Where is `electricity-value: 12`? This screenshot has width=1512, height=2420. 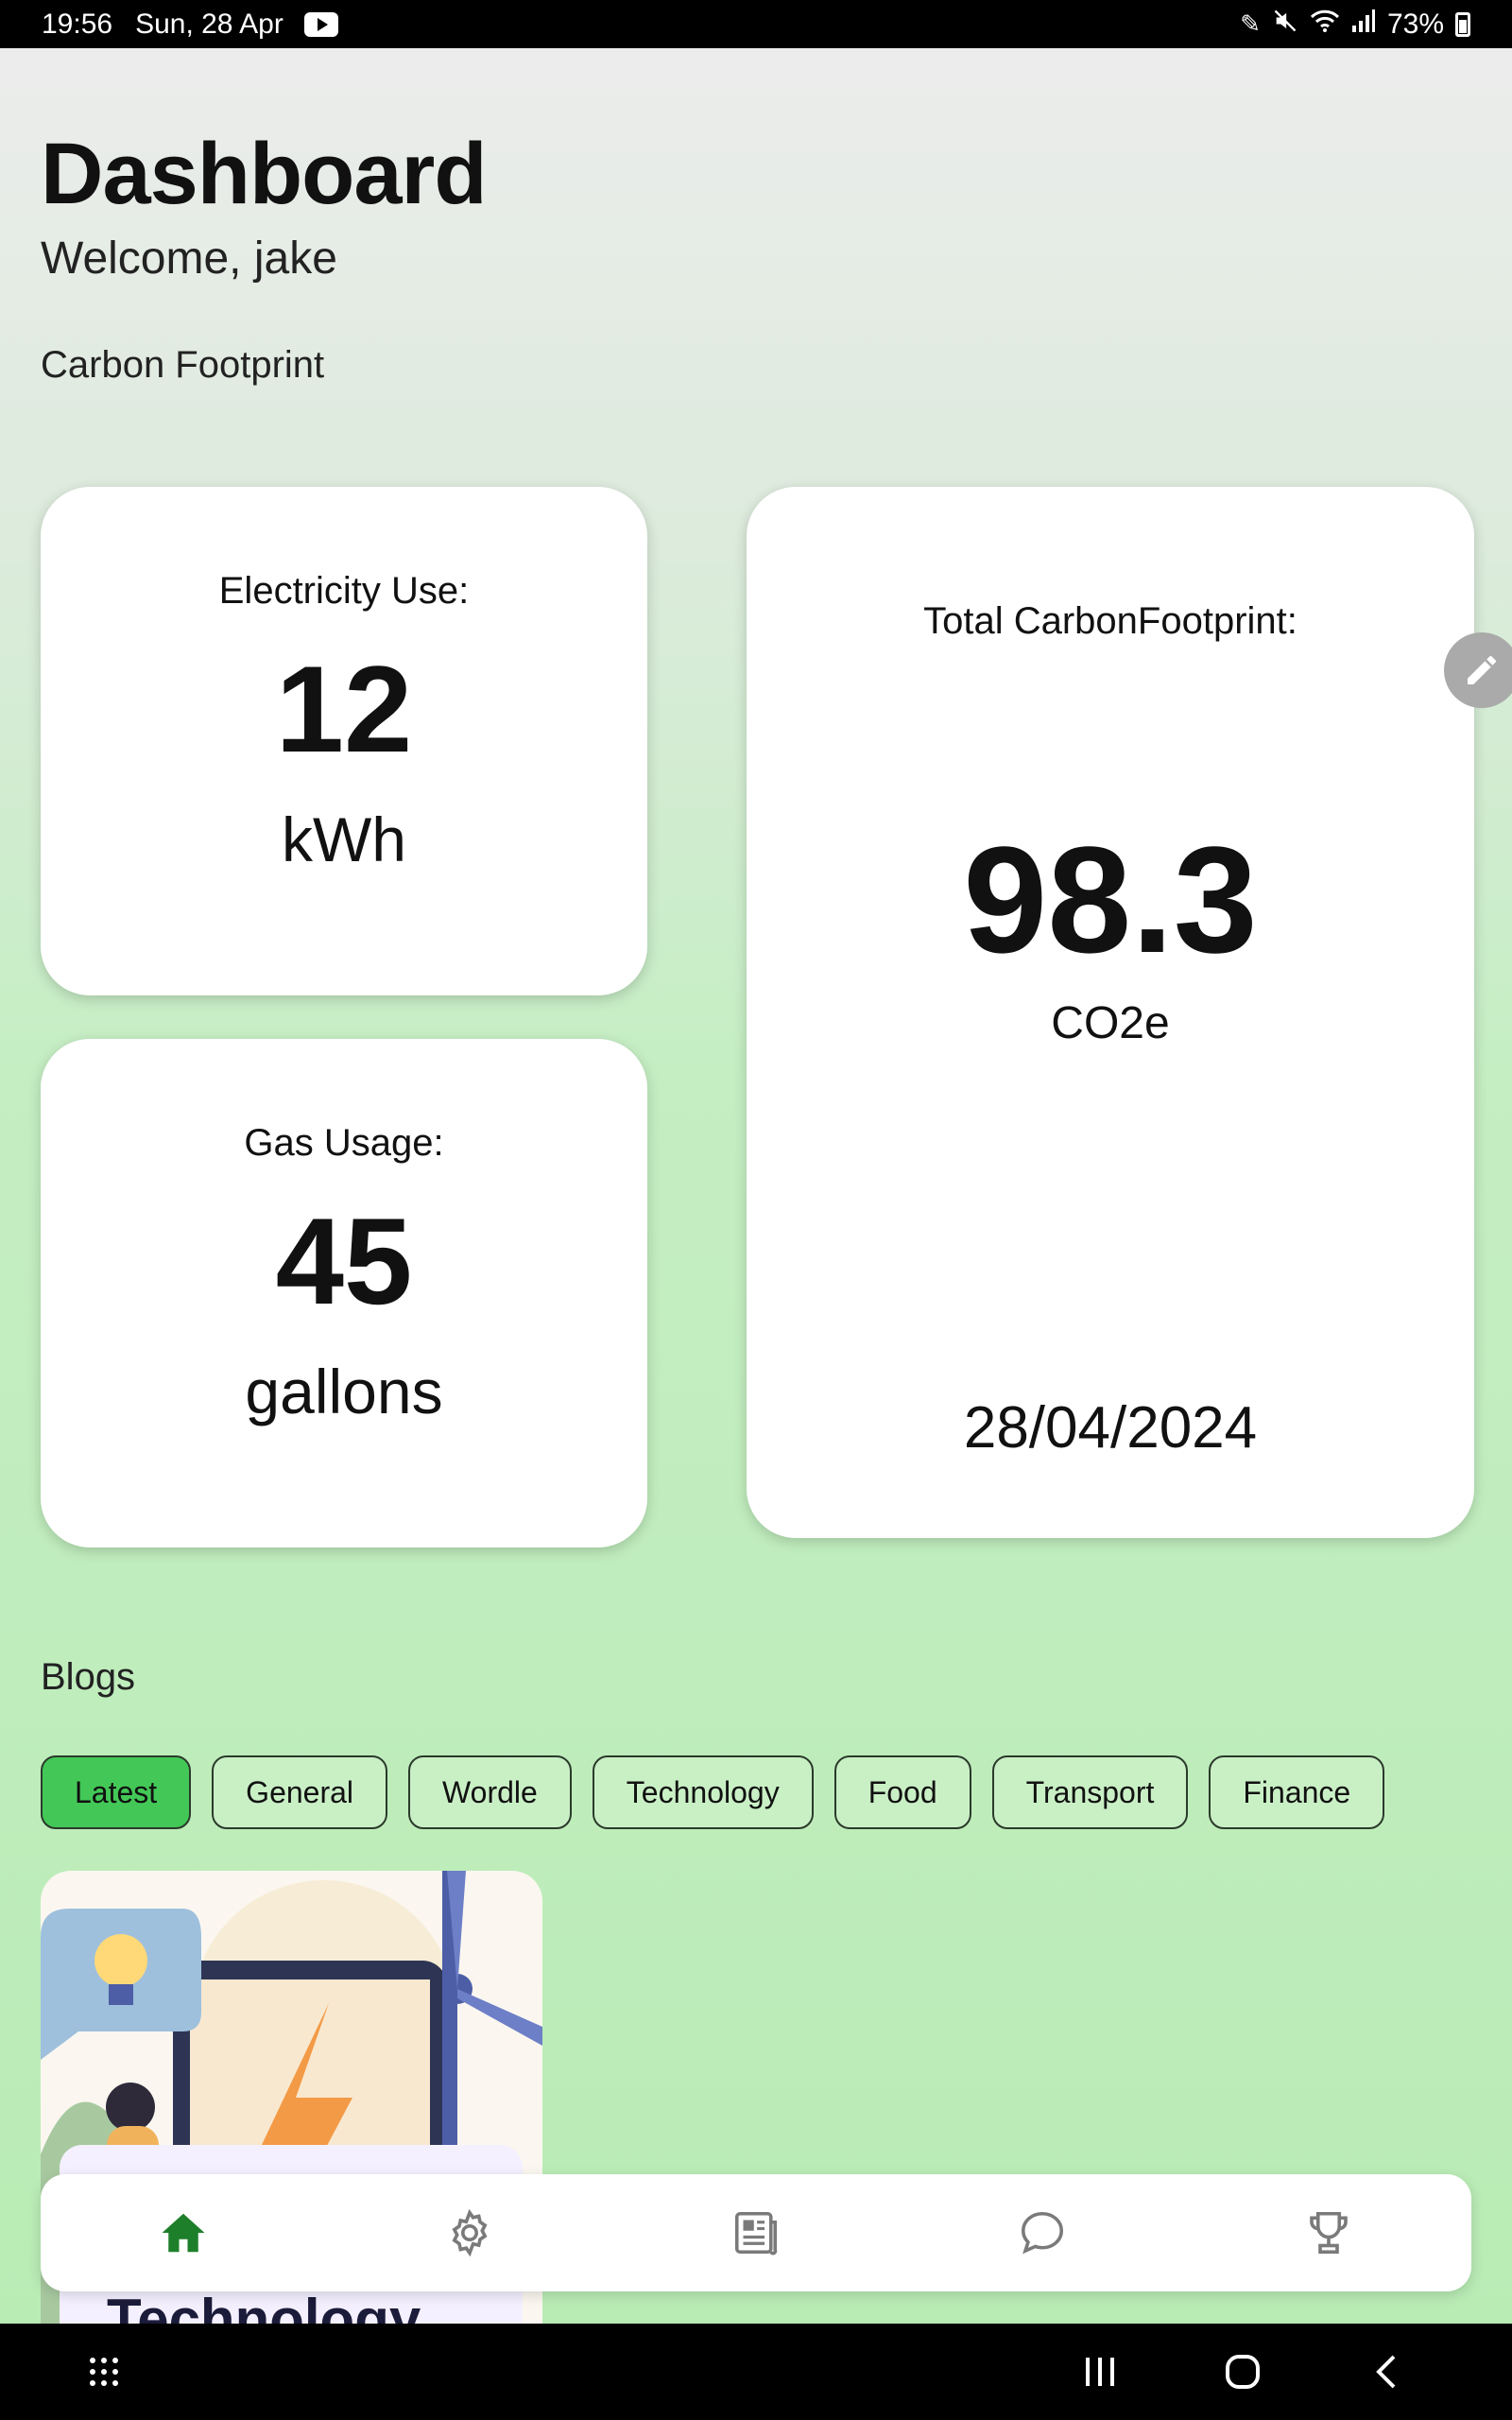 electricity-value: 12 is located at coordinates (344, 709).